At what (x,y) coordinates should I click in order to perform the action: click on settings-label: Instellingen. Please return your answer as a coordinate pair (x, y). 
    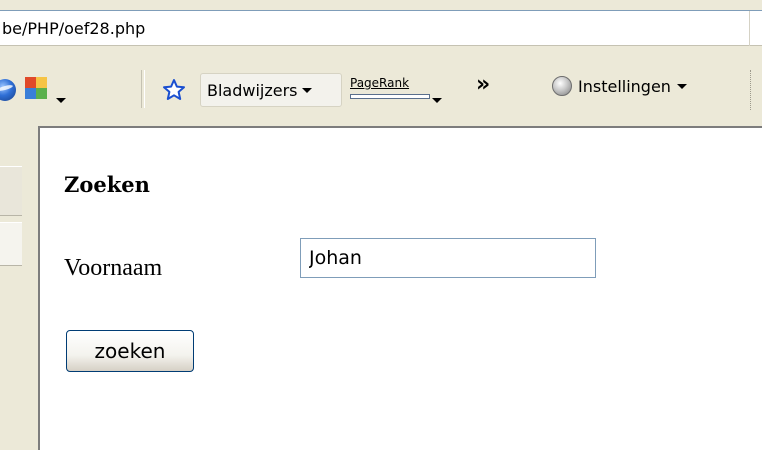
    Looking at the image, I should click on (624, 86).